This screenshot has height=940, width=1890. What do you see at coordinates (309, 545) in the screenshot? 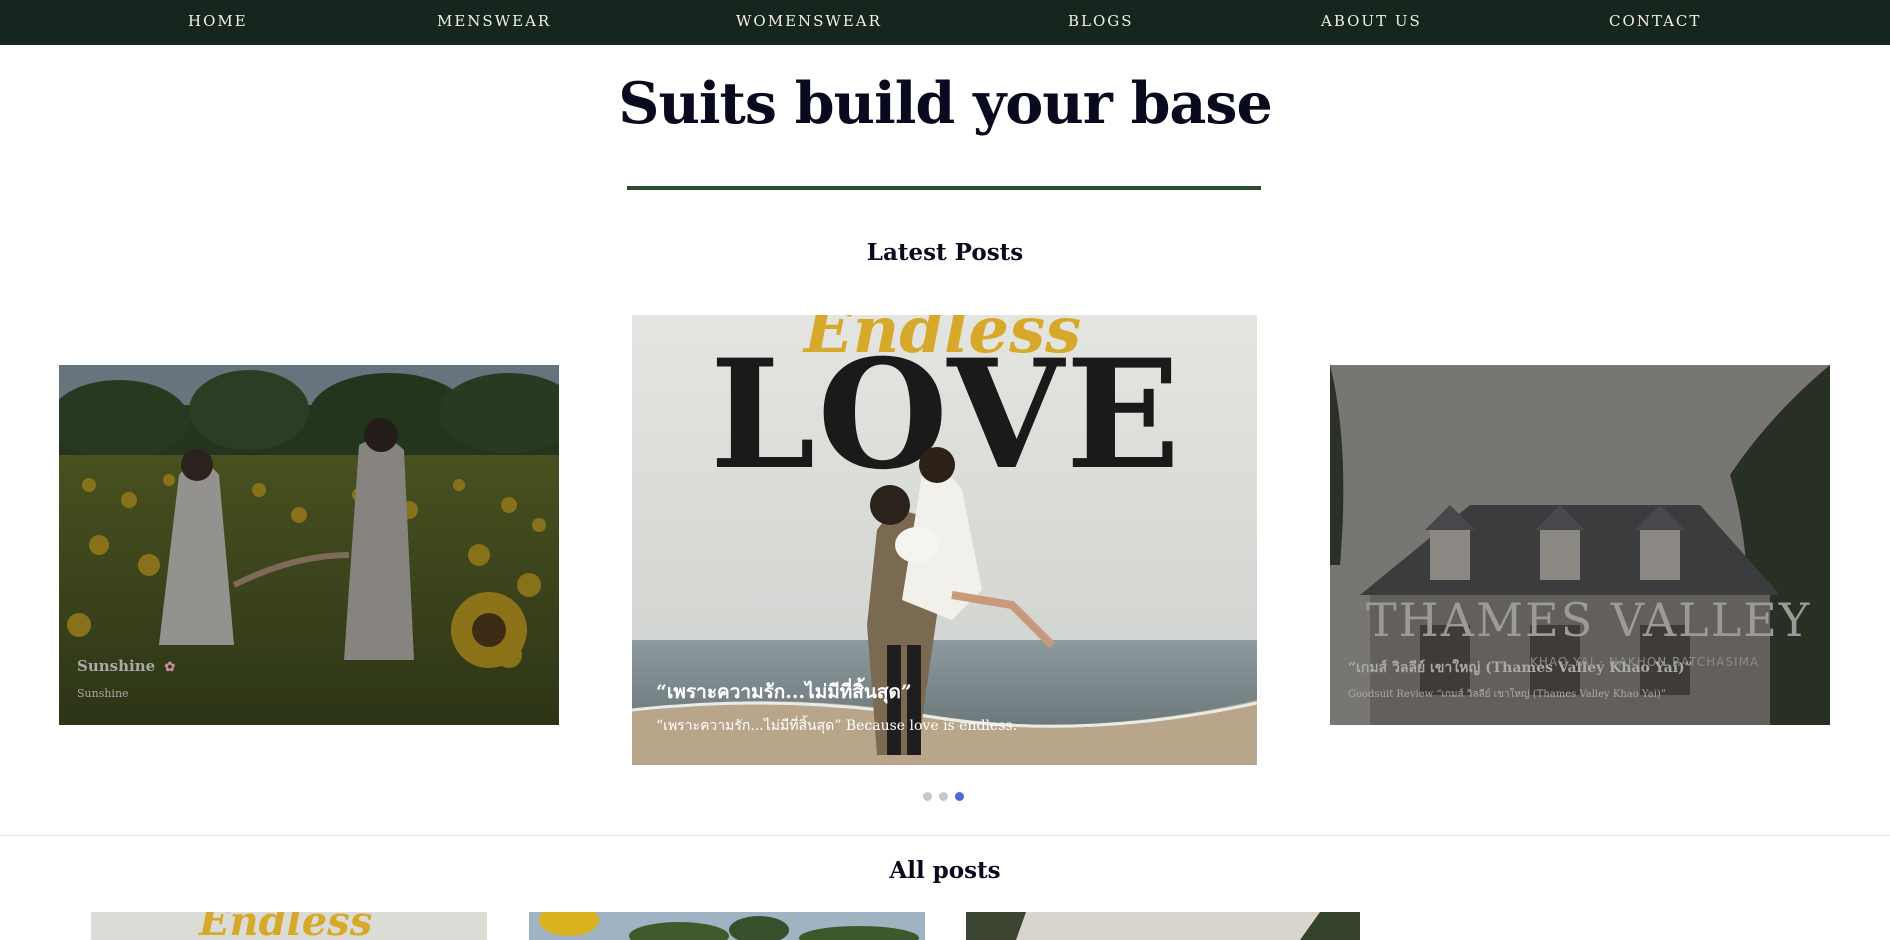
I see `post-card-sunshine: Sunshine ✿ Sunshine` at bounding box center [309, 545].